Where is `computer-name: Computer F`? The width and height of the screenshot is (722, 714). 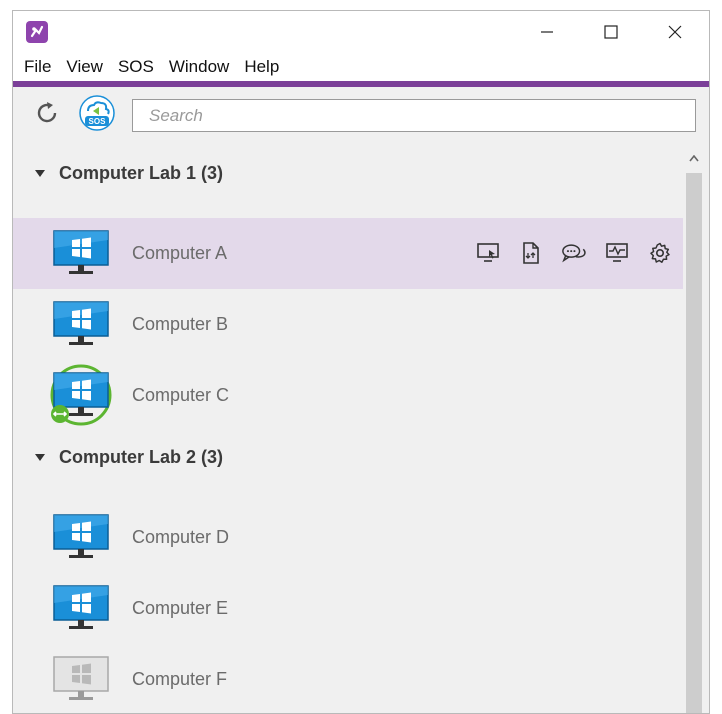
computer-name: Computer F is located at coordinates (180, 679).